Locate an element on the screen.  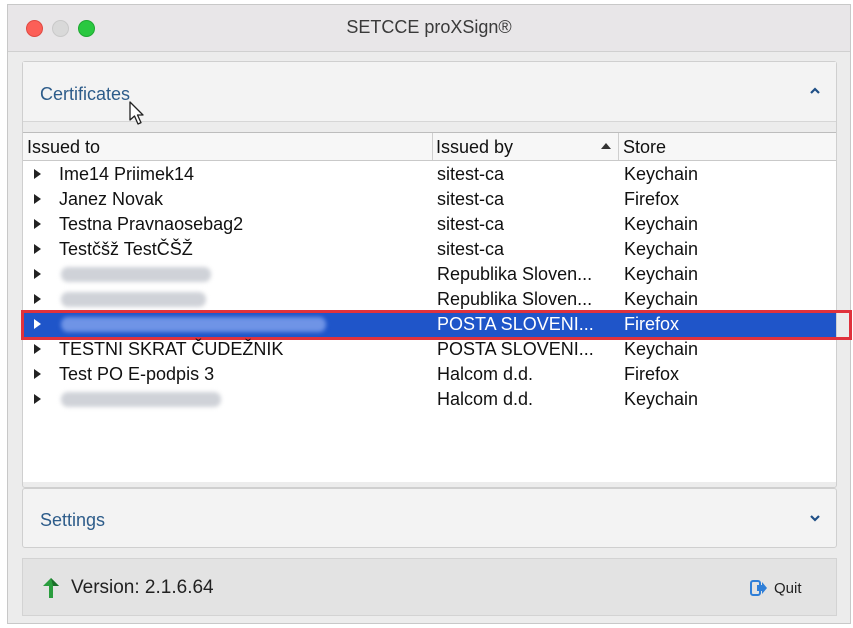
table-row: Janez Novak sitest-ca Firefox is located at coordinates (429, 199).